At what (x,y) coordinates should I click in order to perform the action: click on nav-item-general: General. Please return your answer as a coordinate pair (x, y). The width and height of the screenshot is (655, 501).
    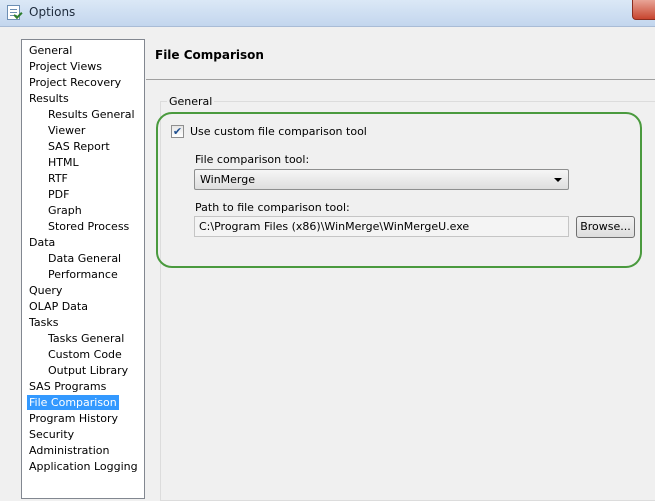
    Looking at the image, I should click on (50, 50).